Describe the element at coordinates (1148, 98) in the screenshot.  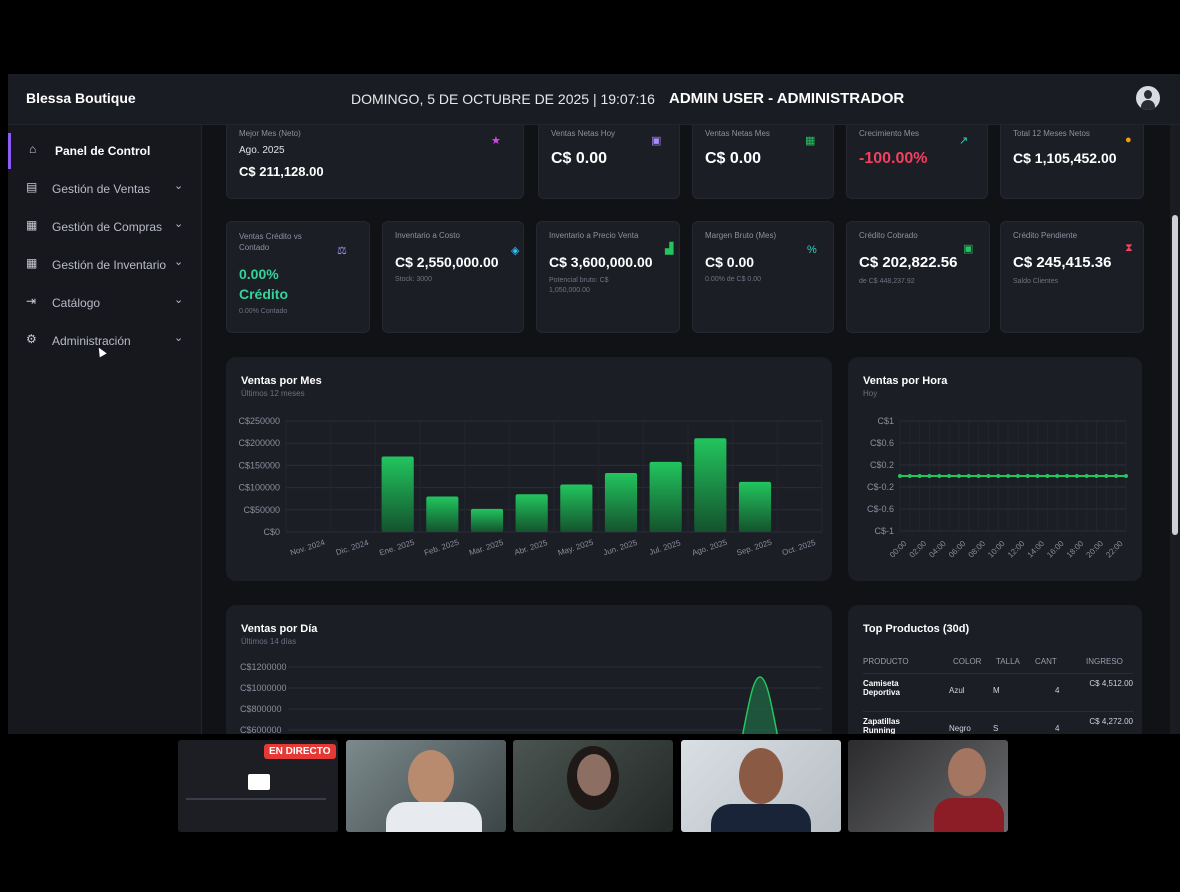
I see `user-avatar-icon` at that location.